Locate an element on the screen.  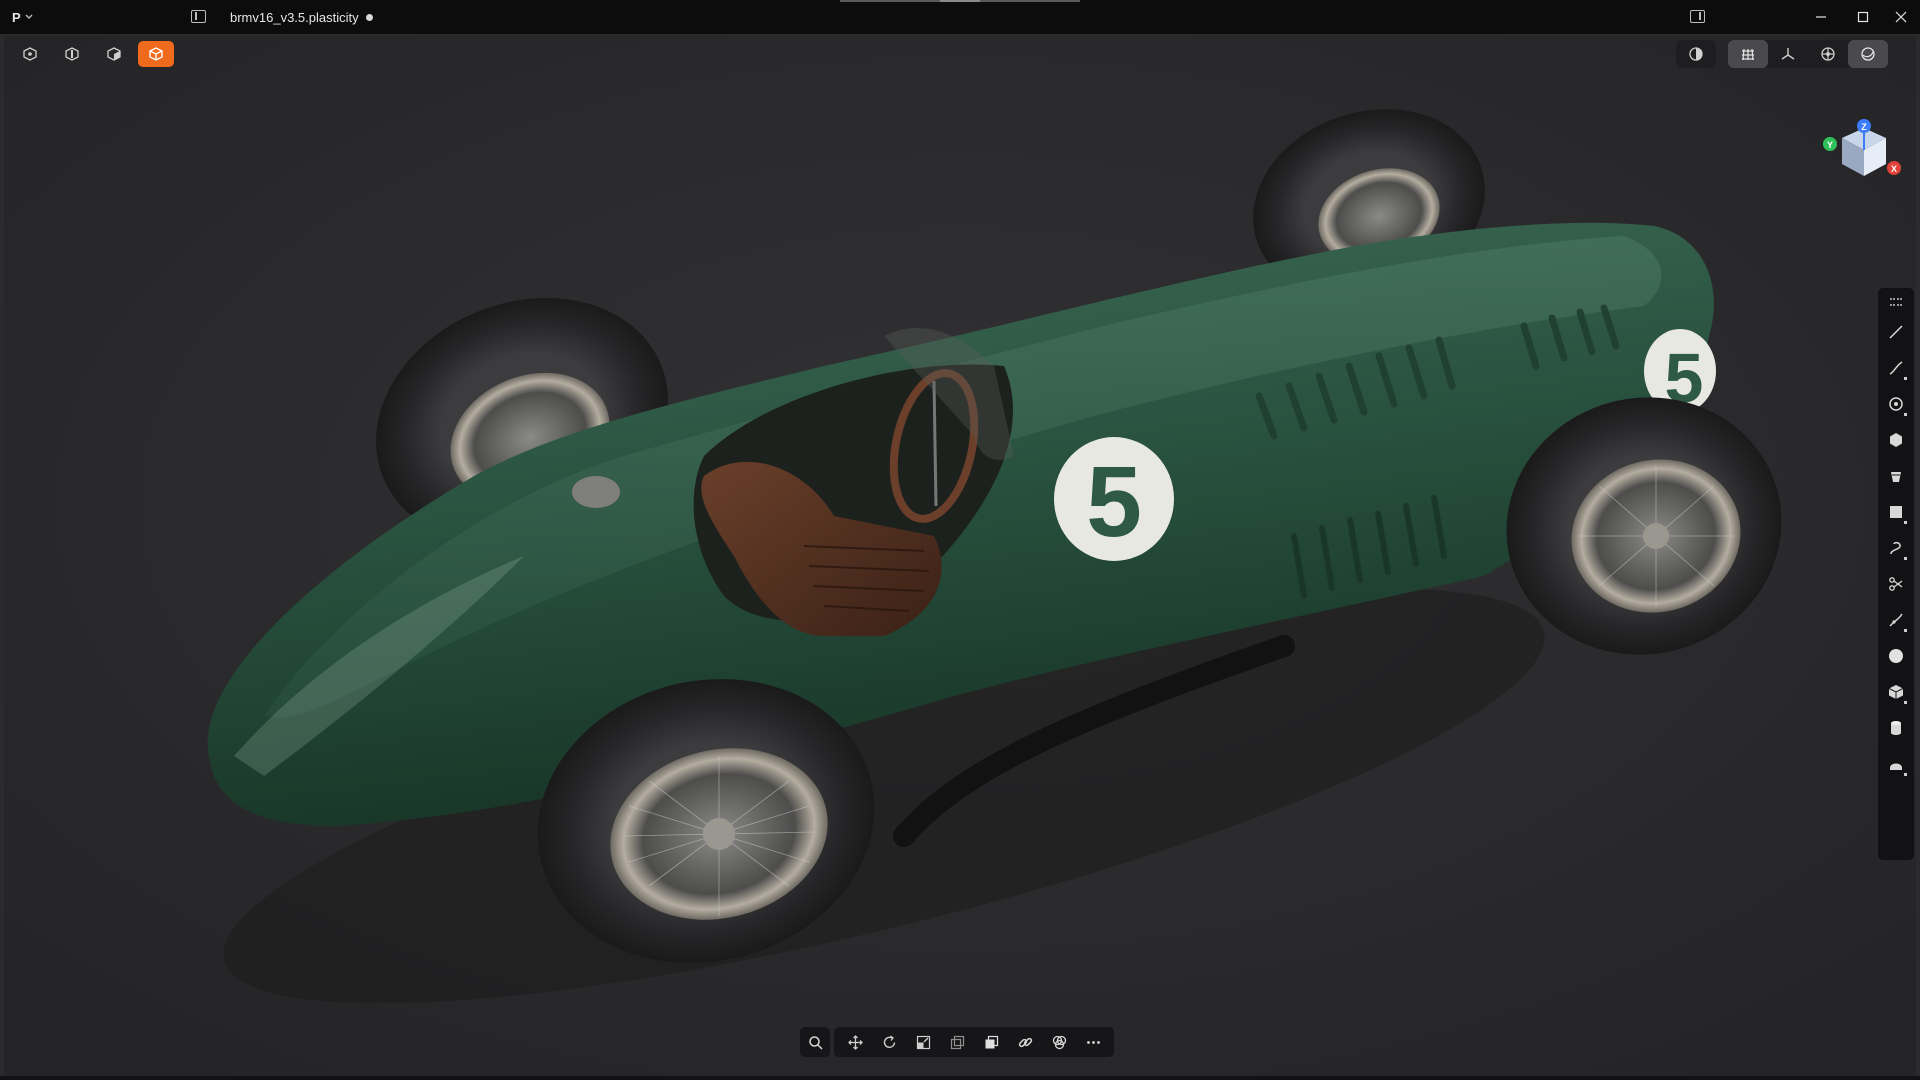
unsaved-indicator is located at coordinates (369, 17).